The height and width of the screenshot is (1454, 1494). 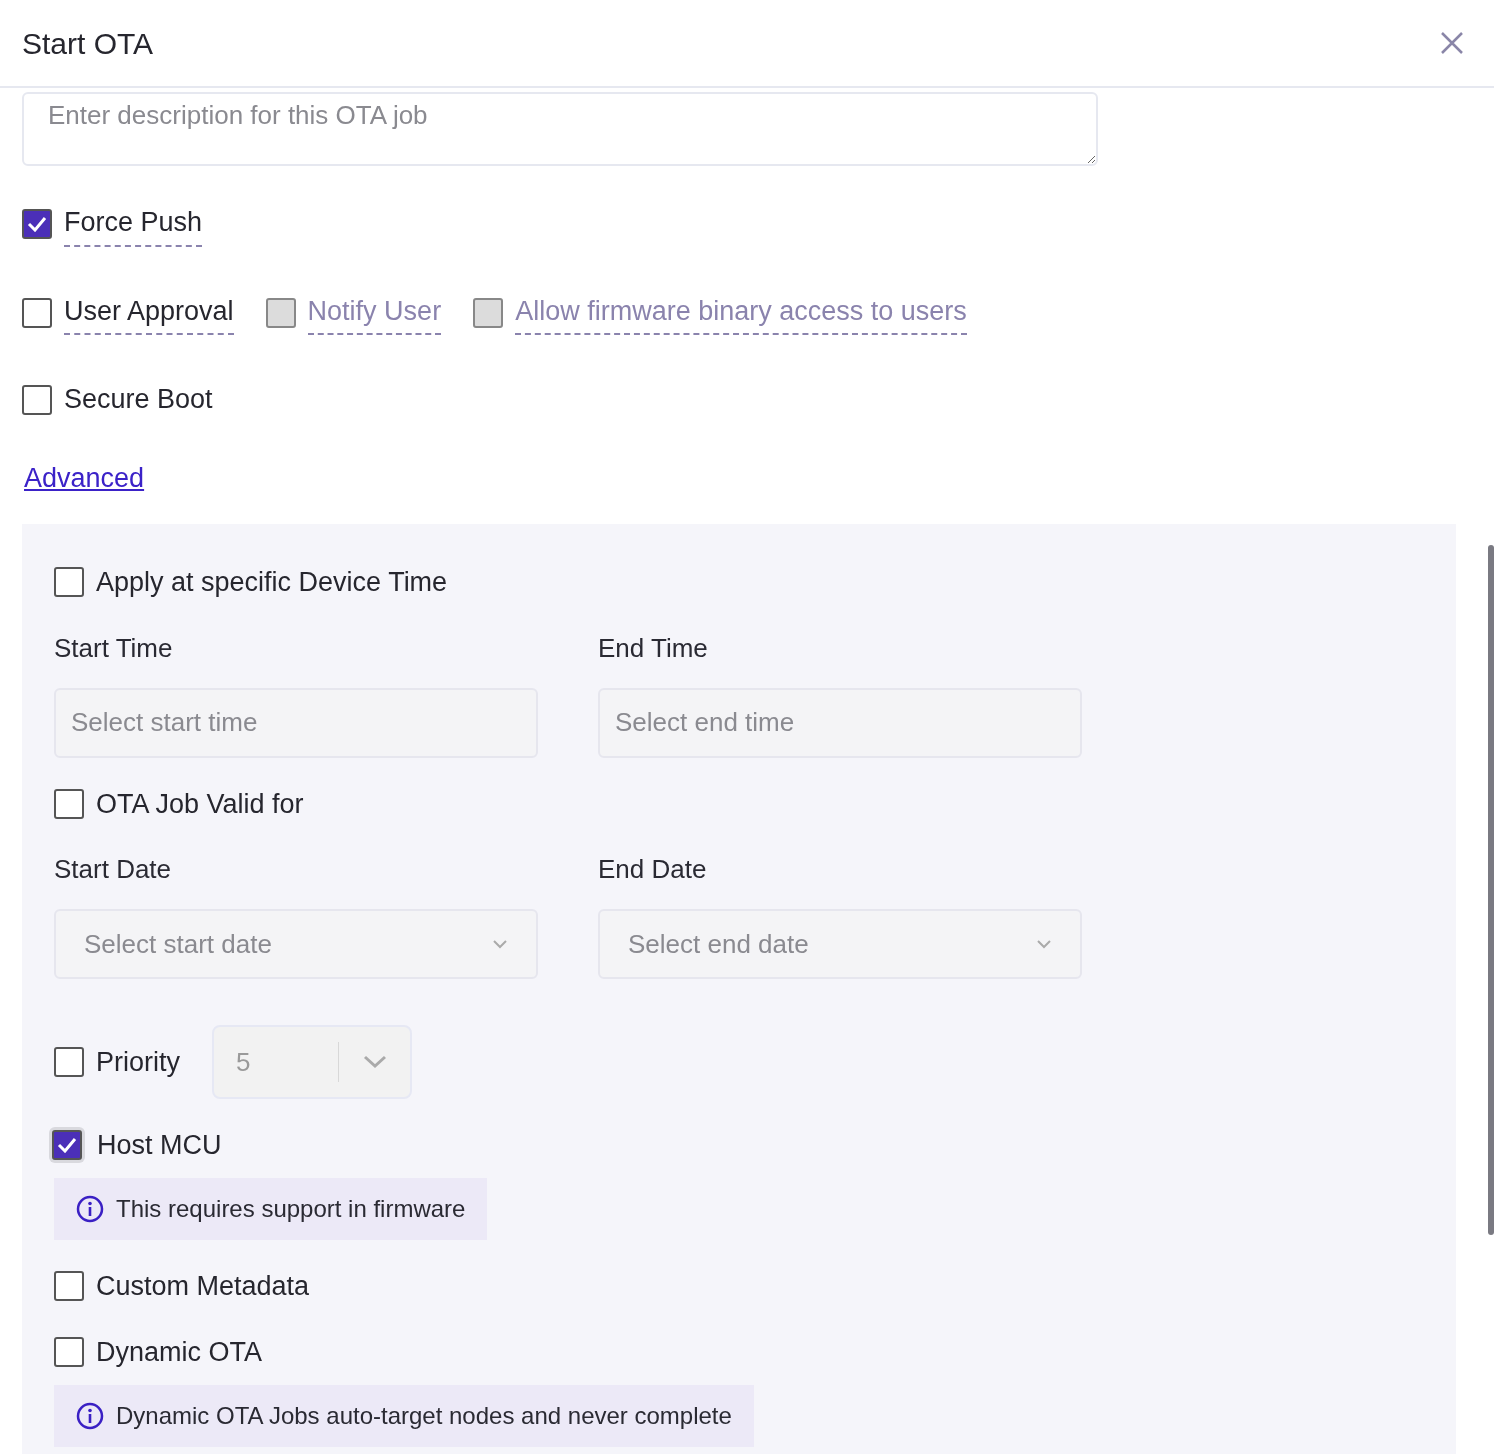 What do you see at coordinates (88, 43) in the screenshot?
I see `dialog-title: Start OTA` at bounding box center [88, 43].